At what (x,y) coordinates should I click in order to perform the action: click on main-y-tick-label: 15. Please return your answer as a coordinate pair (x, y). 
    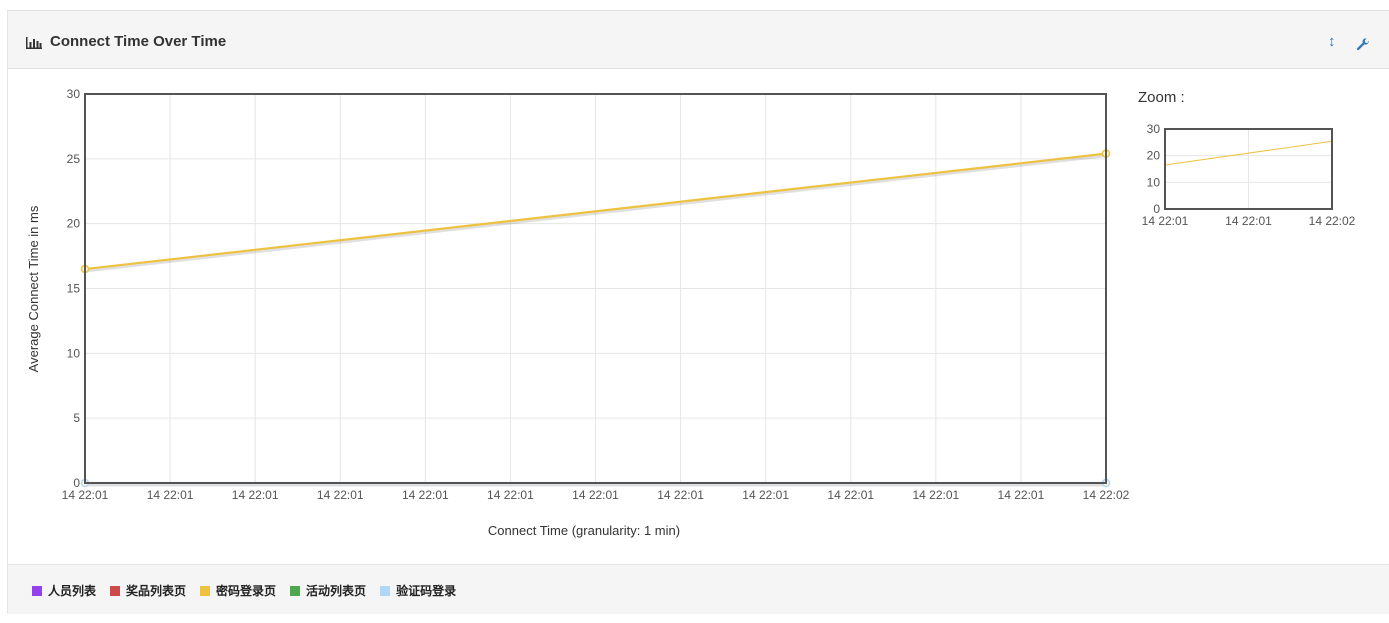
    Looking at the image, I should click on (74, 289).